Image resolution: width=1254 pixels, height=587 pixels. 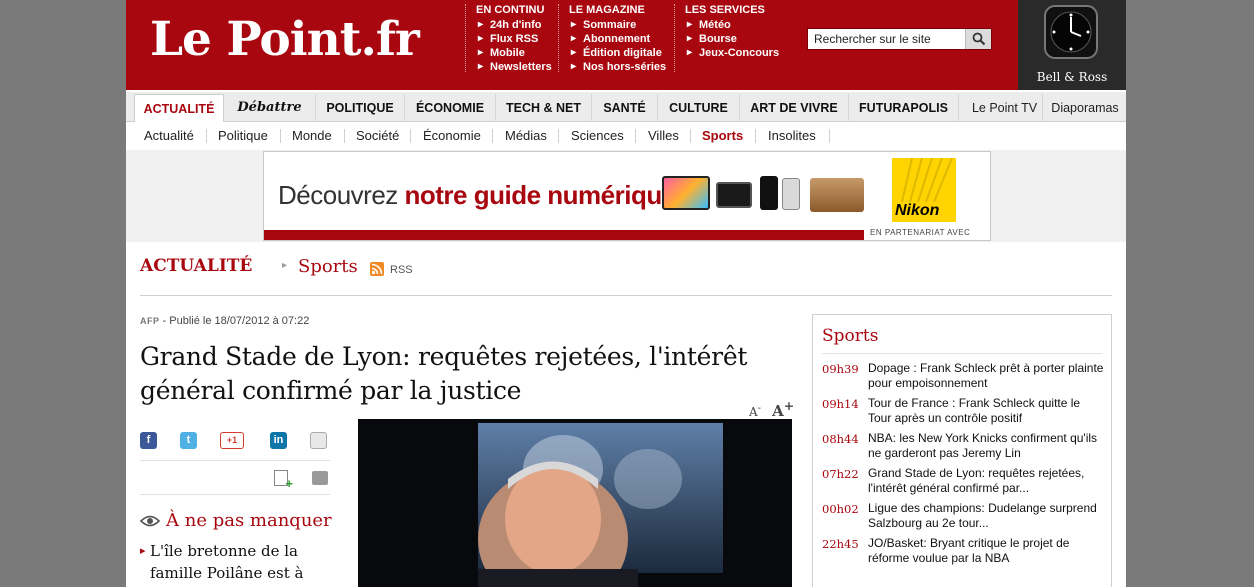 What do you see at coordinates (1071, 32) in the screenshot?
I see `watch-icon` at bounding box center [1071, 32].